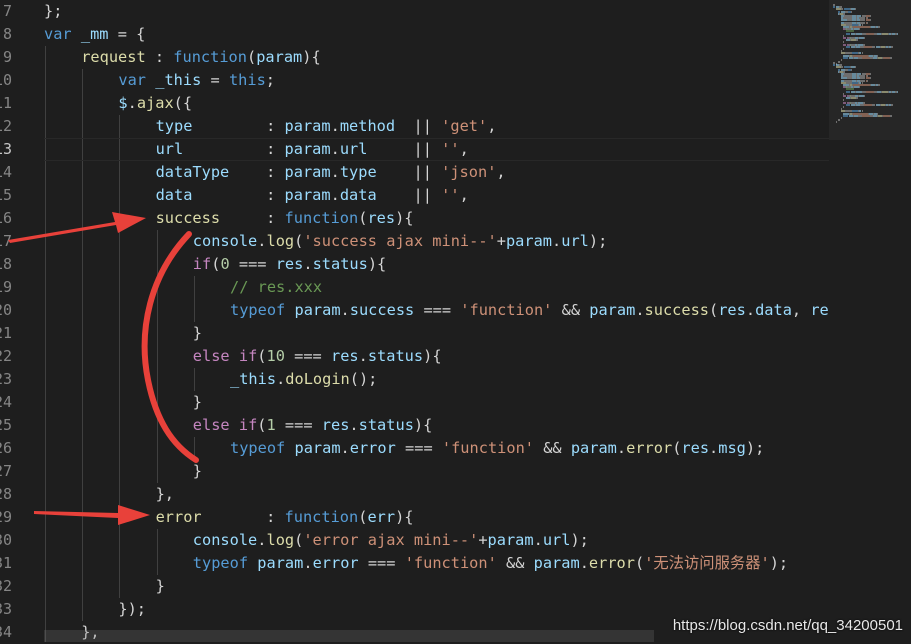 Image resolution: width=911 pixels, height=644 pixels. Describe the element at coordinates (787, 625) in the screenshot. I see `watermark: https://blog.csdn.net/qq_34200501` at that location.